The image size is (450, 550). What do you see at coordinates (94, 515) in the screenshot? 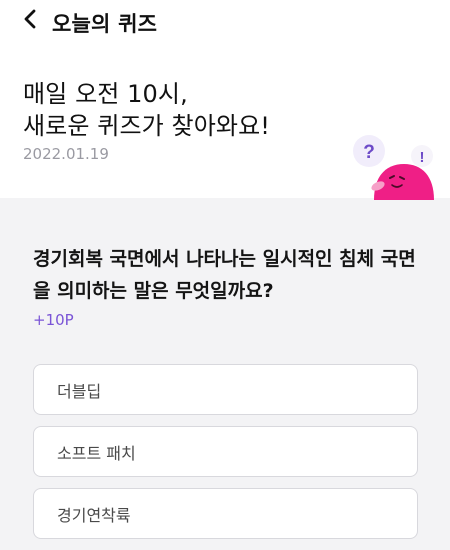
I see `answer-option-label: 경기연착륙` at bounding box center [94, 515].